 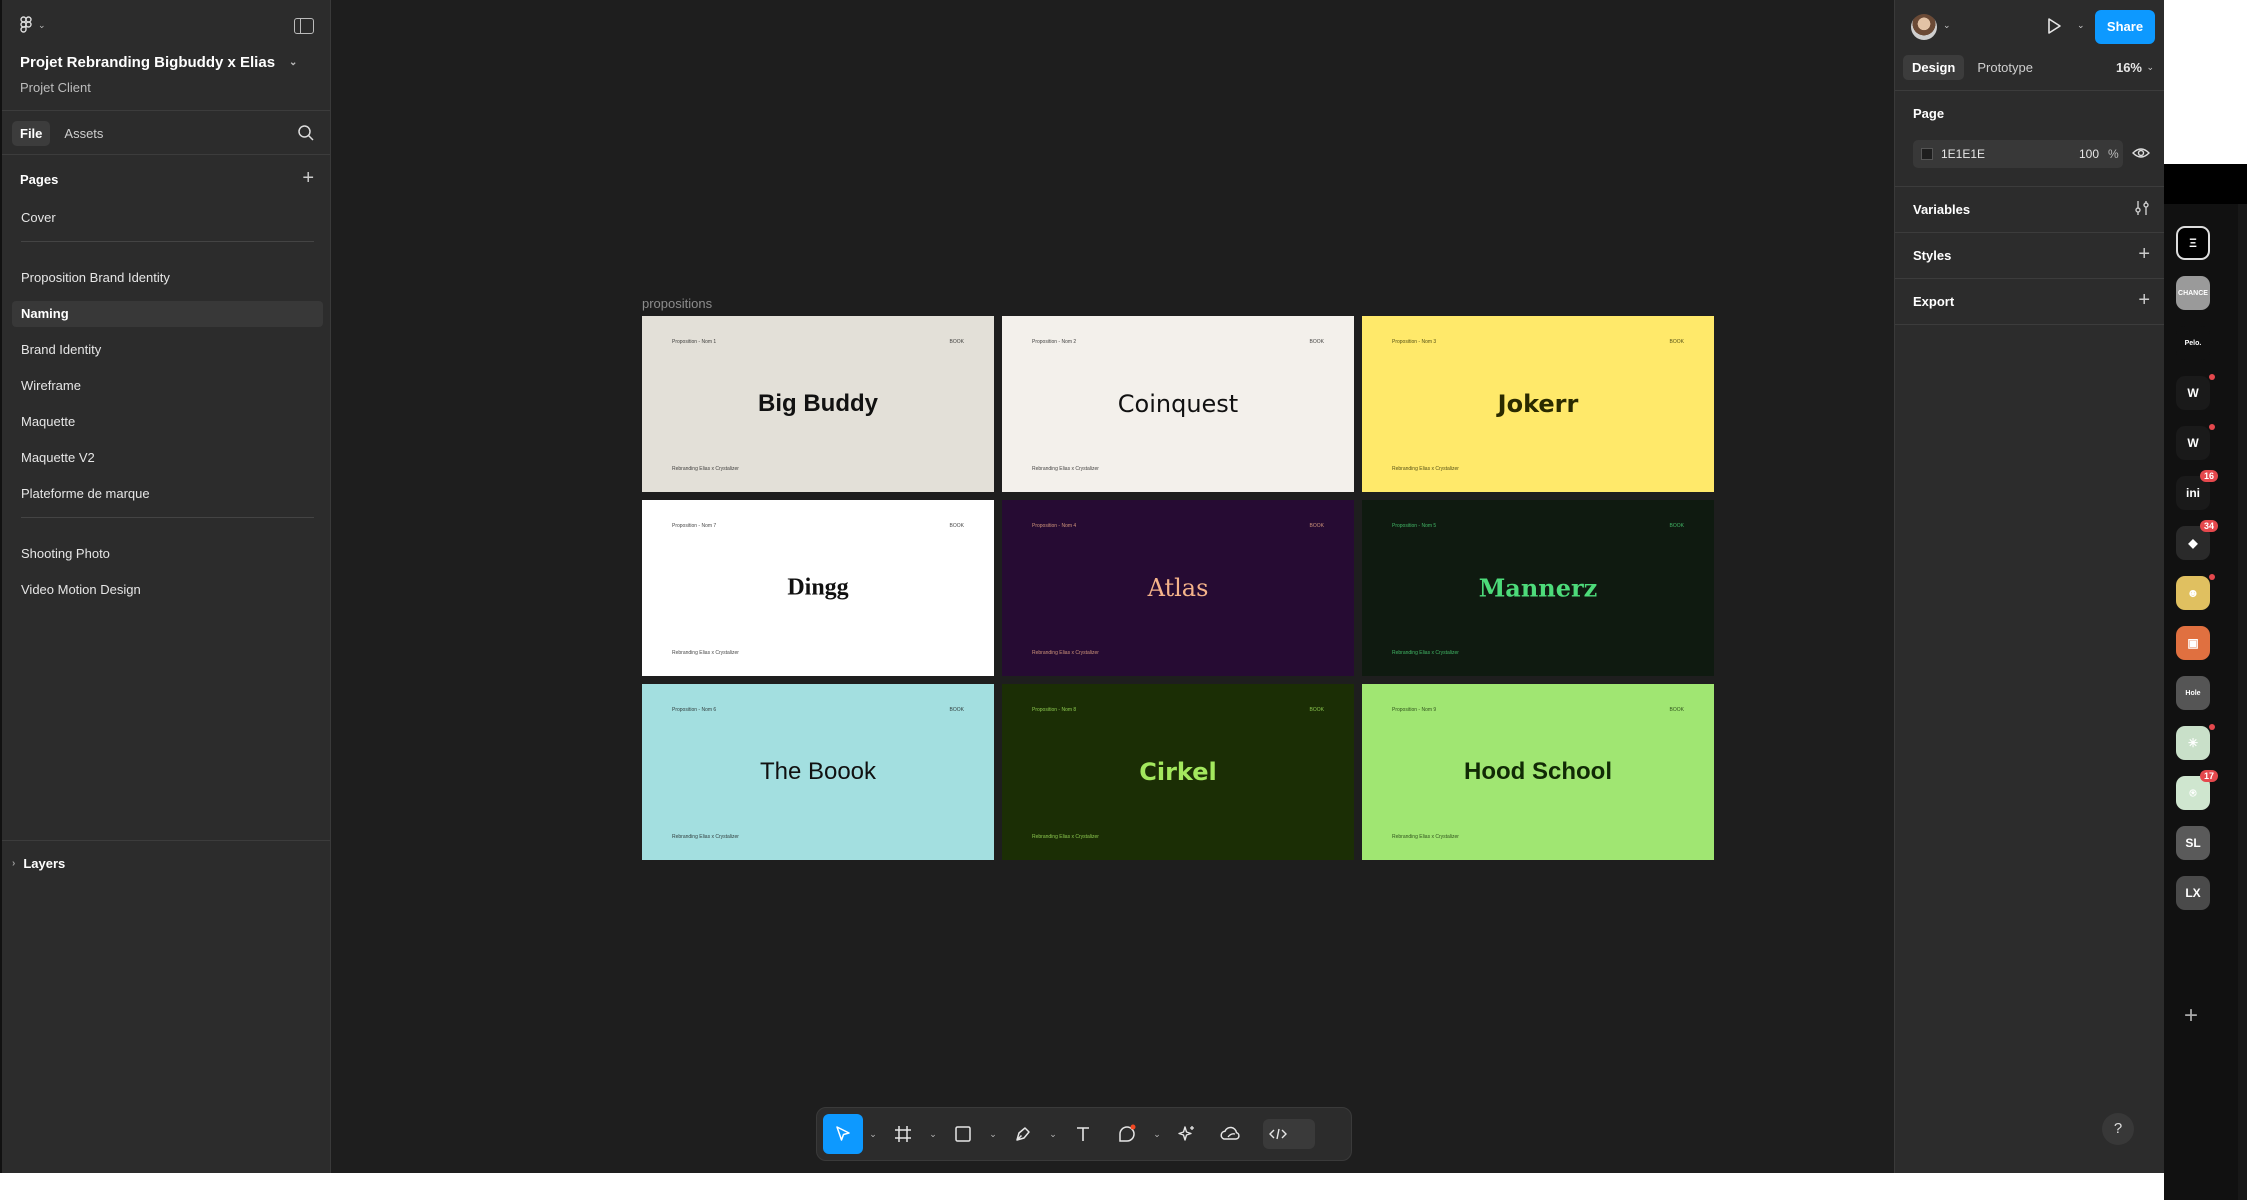 I want to click on shape-tool-button, so click(x=963, y=1134).